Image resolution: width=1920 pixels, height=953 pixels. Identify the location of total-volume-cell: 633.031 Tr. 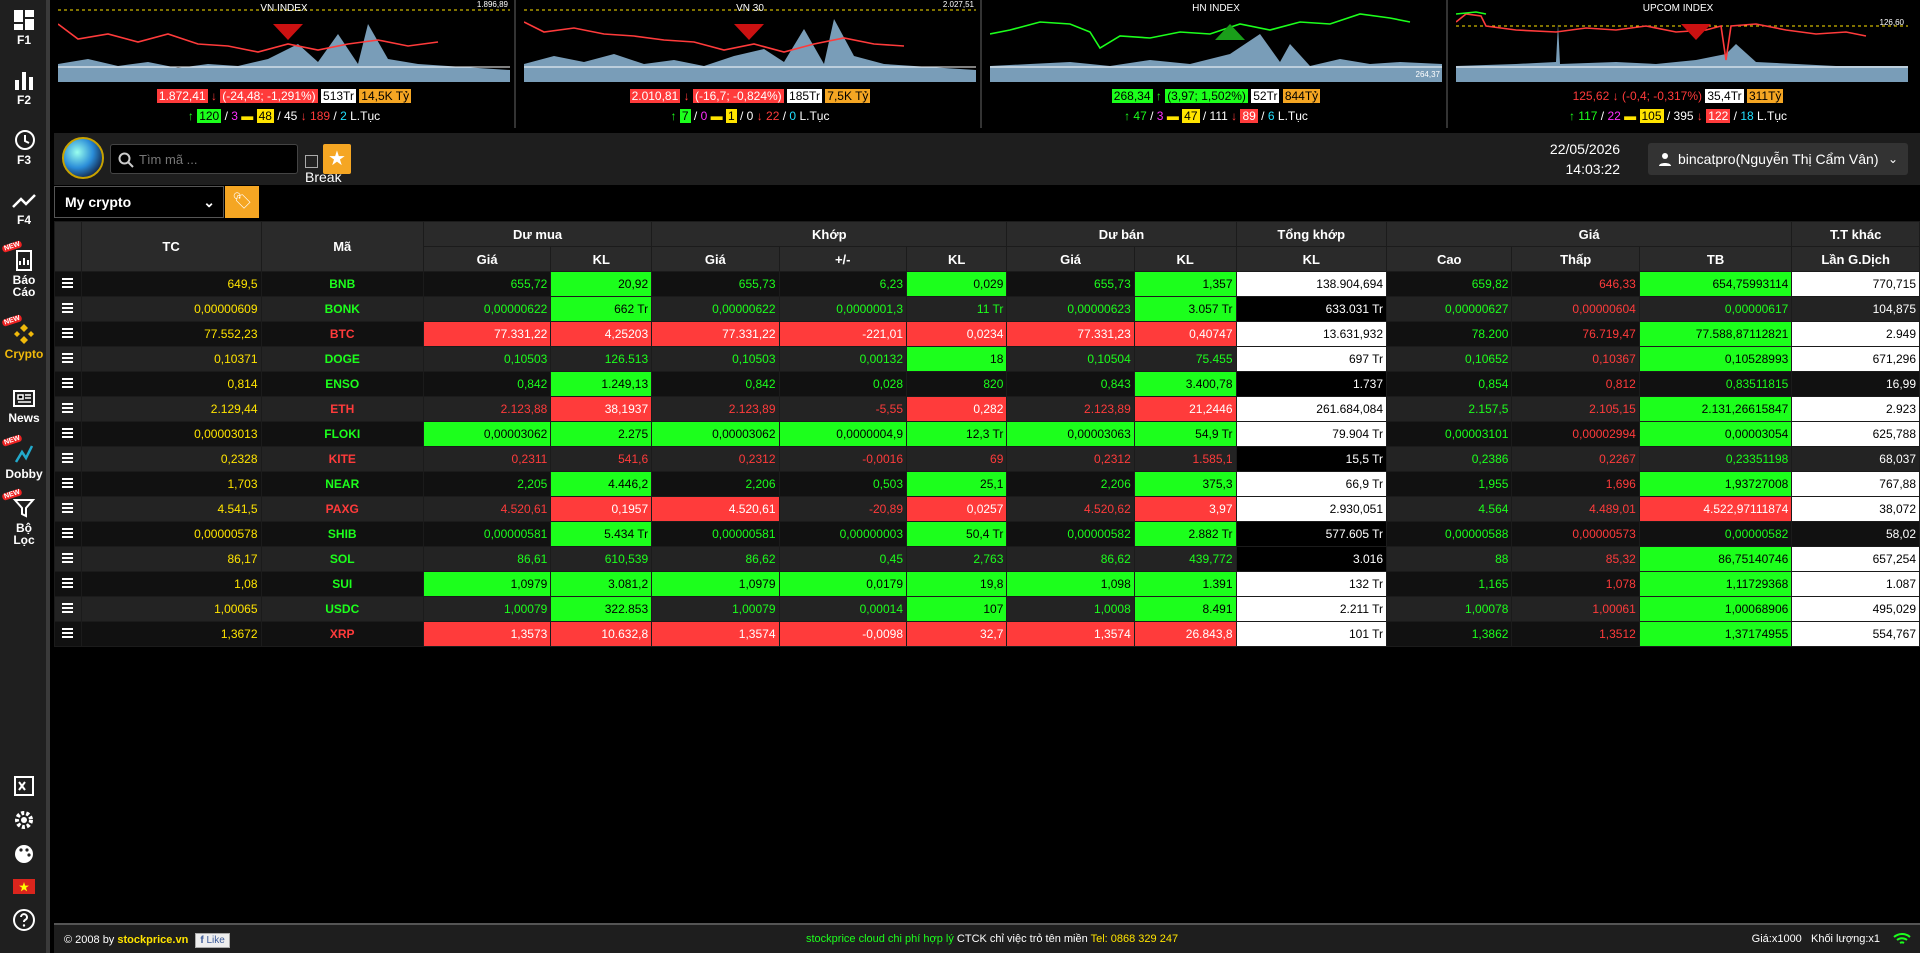
(1311, 309).